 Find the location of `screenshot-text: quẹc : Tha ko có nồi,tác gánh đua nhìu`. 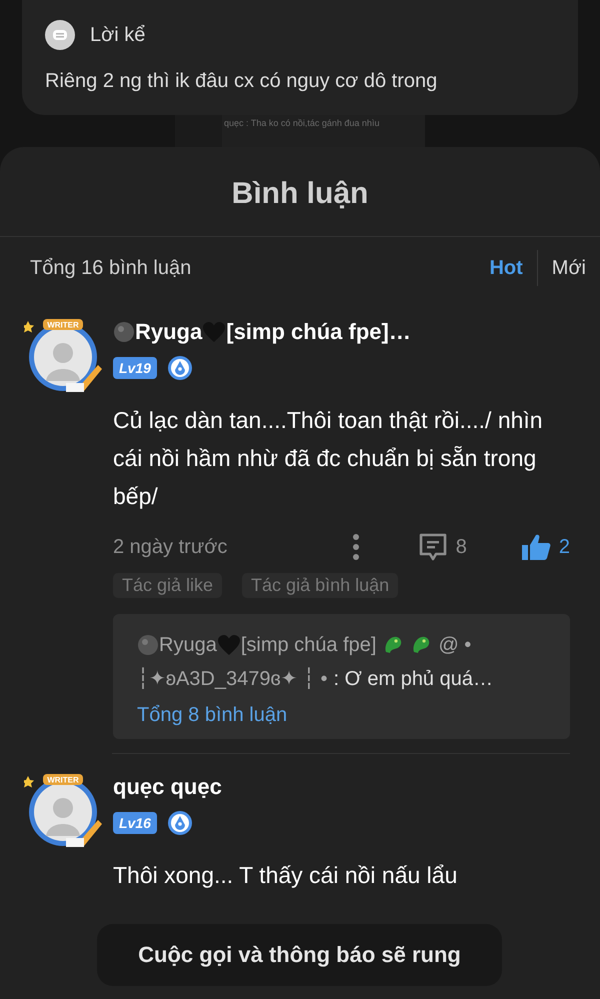

screenshot-text: quẹc : Tha ko có nồi,tác gánh đua nhìu is located at coordinates (302, 123).